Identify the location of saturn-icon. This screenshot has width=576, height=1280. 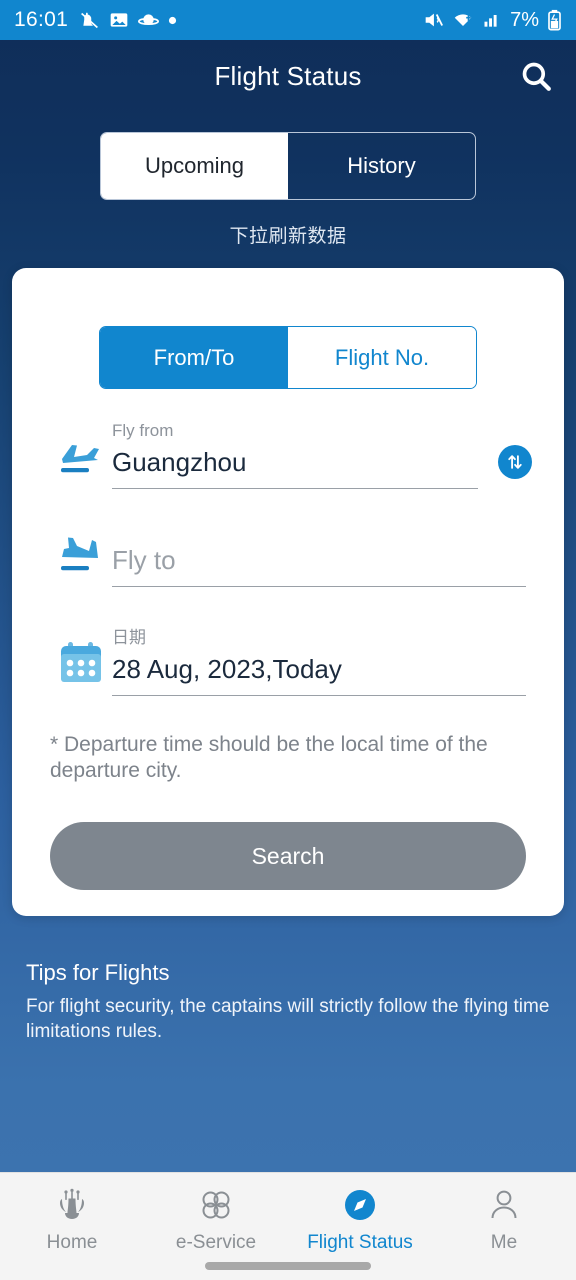
(149, 20).